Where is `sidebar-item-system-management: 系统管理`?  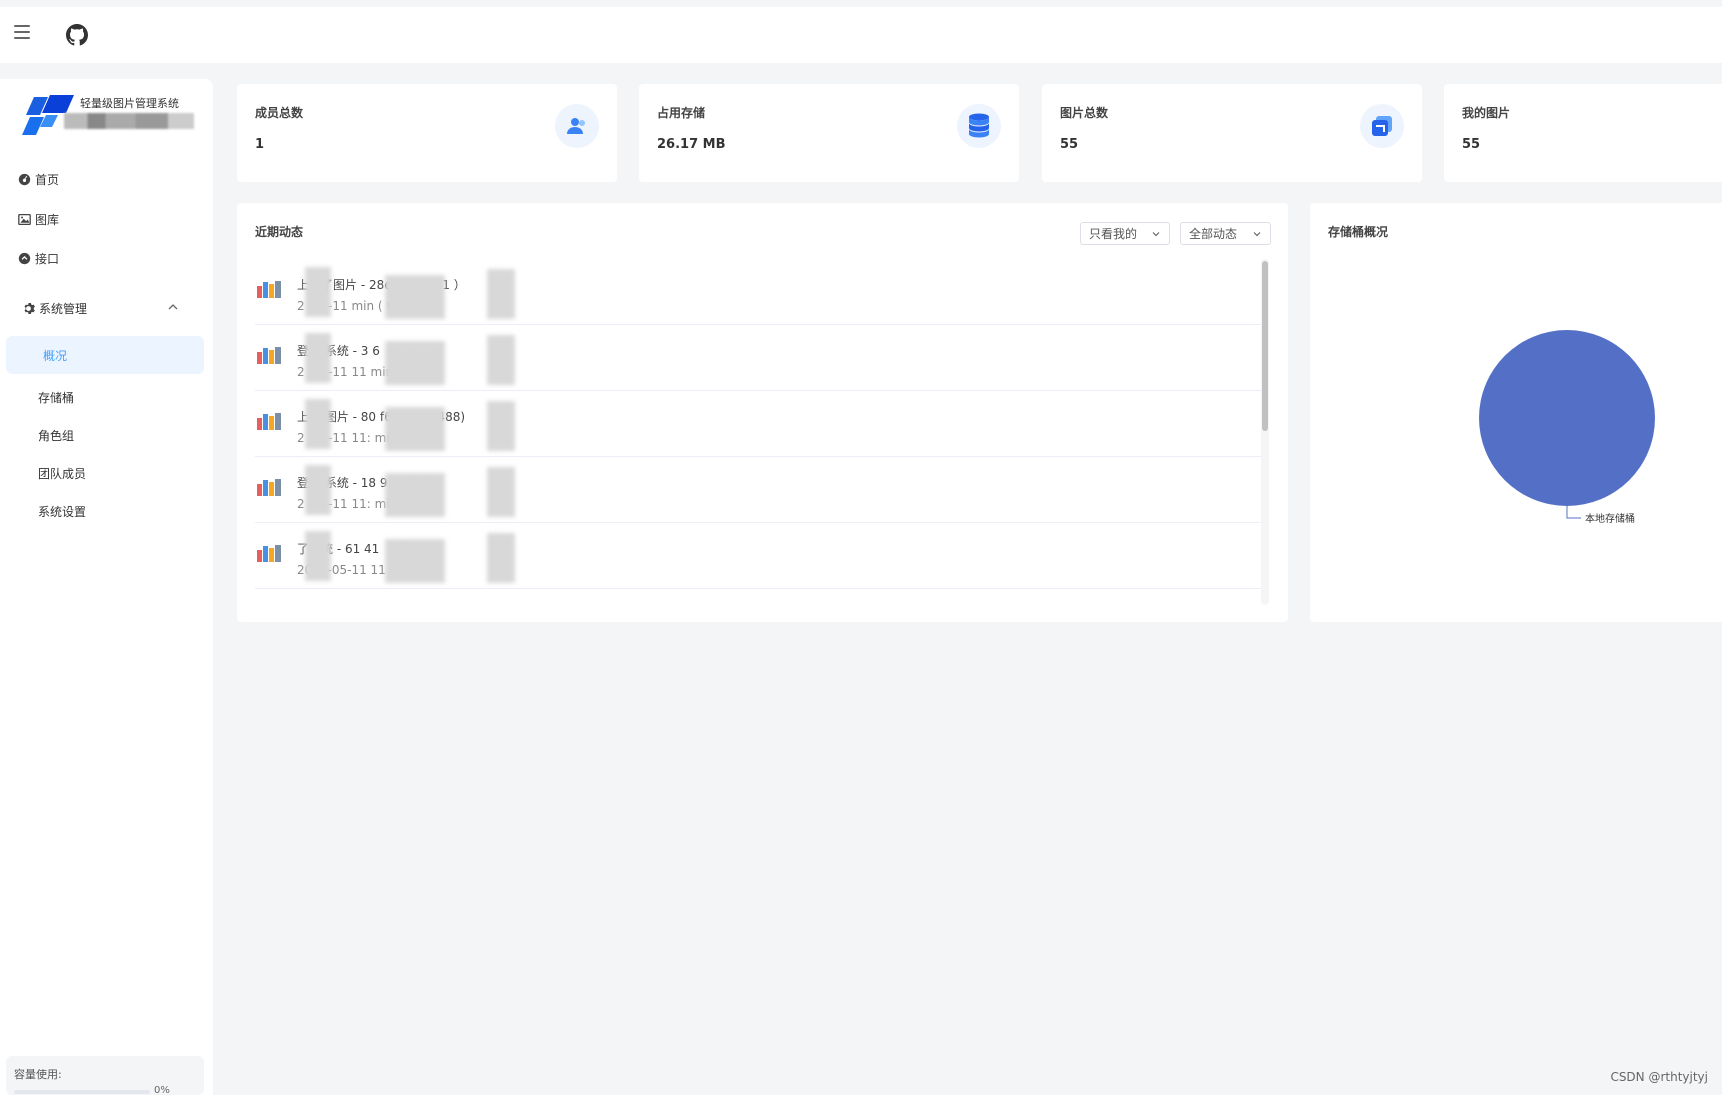 sidebar-item-system-management: 系统管理 is located at coordinates (106, 308).